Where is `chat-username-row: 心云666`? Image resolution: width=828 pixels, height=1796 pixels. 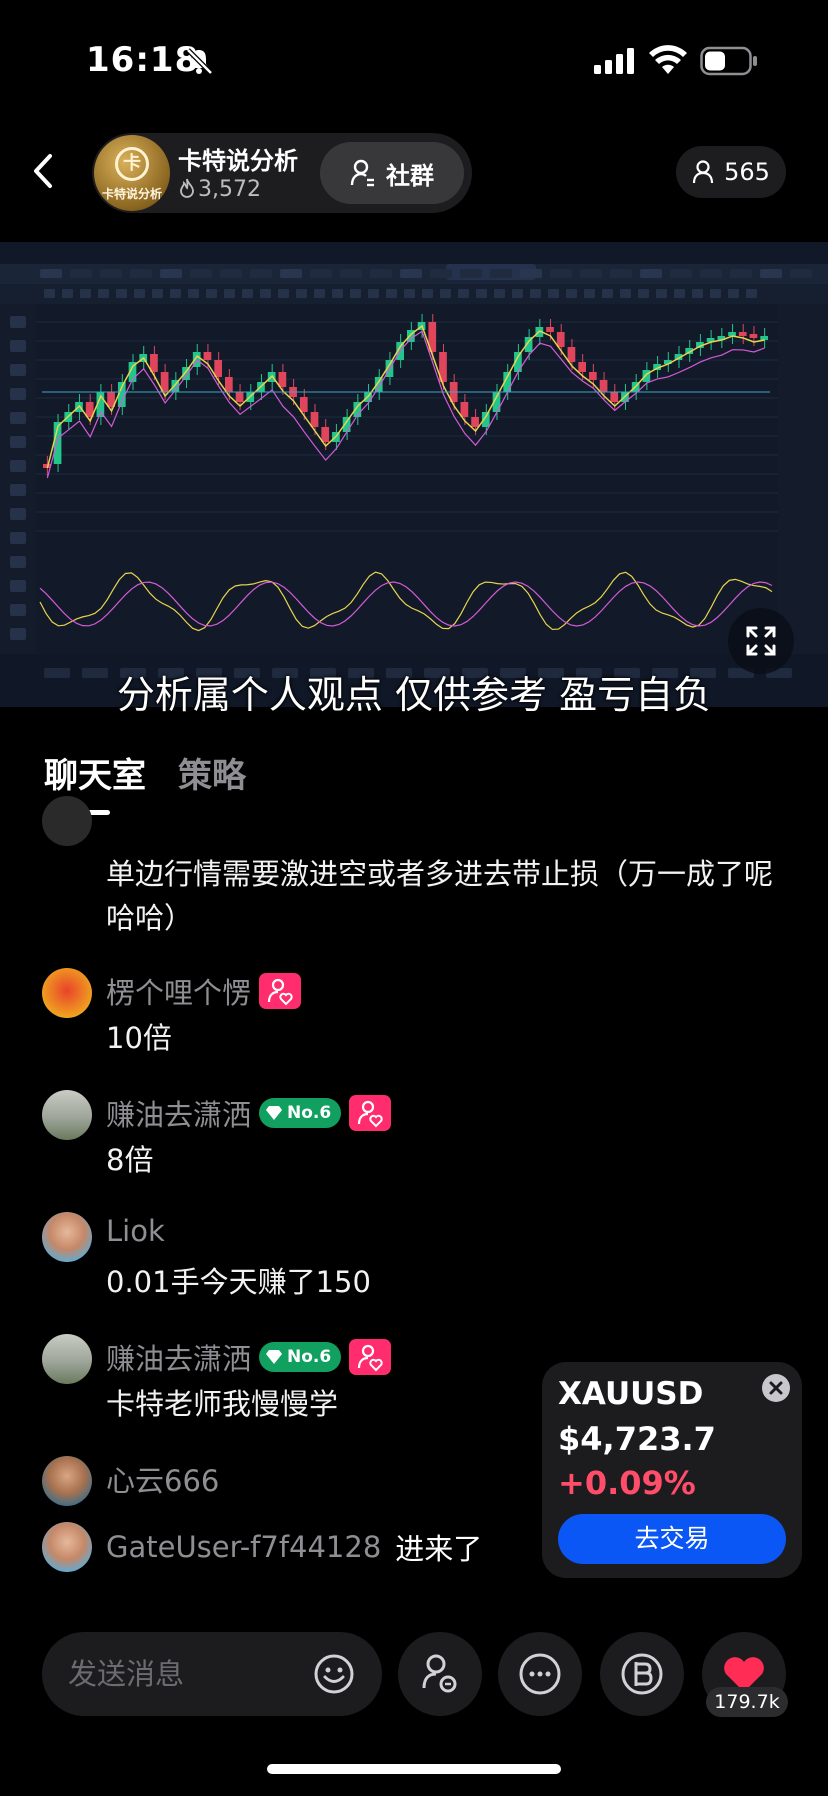 chat-username-row: 心云666 is located at coordinates (162, 1479).